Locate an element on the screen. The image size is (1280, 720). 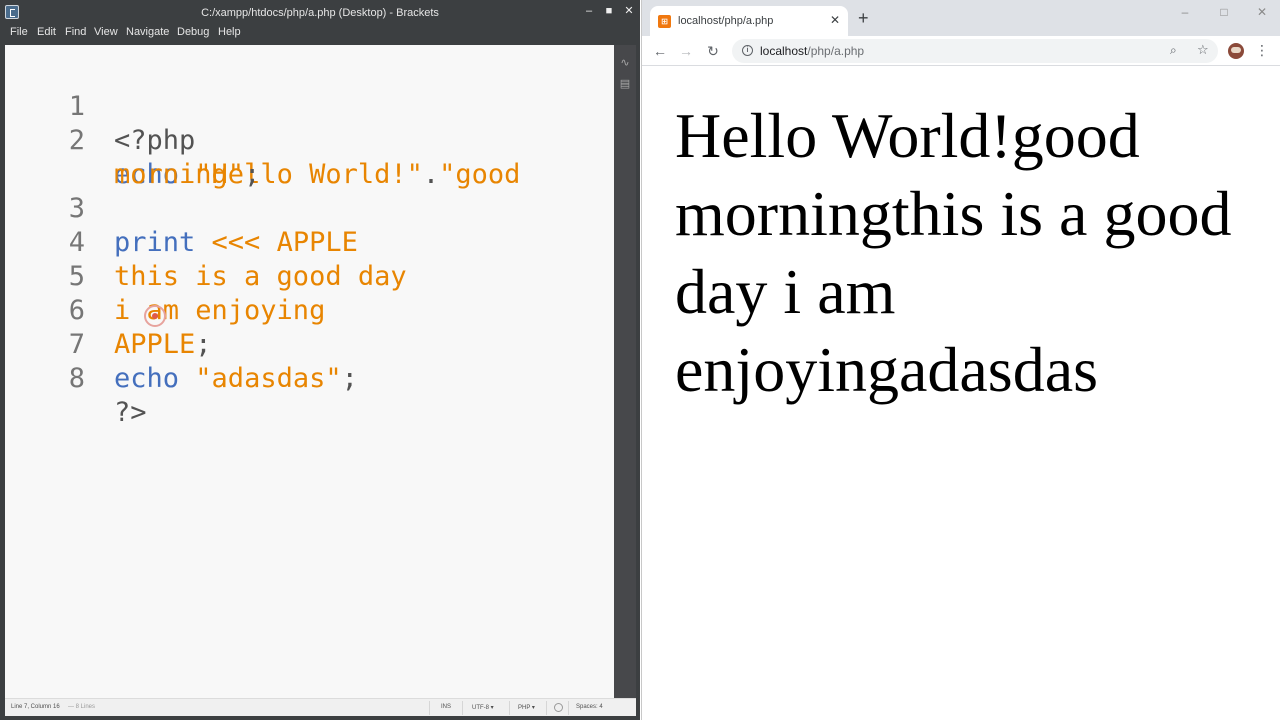
forward-icon: → is located at coordinates (686, 51).